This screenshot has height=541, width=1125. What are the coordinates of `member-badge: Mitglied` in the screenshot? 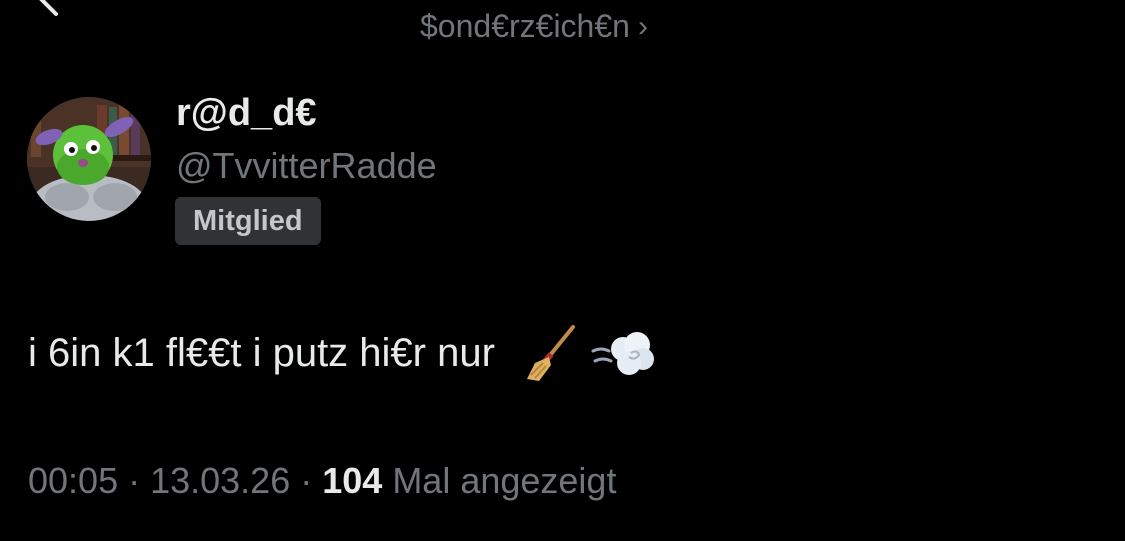 It's located at (248, 221).